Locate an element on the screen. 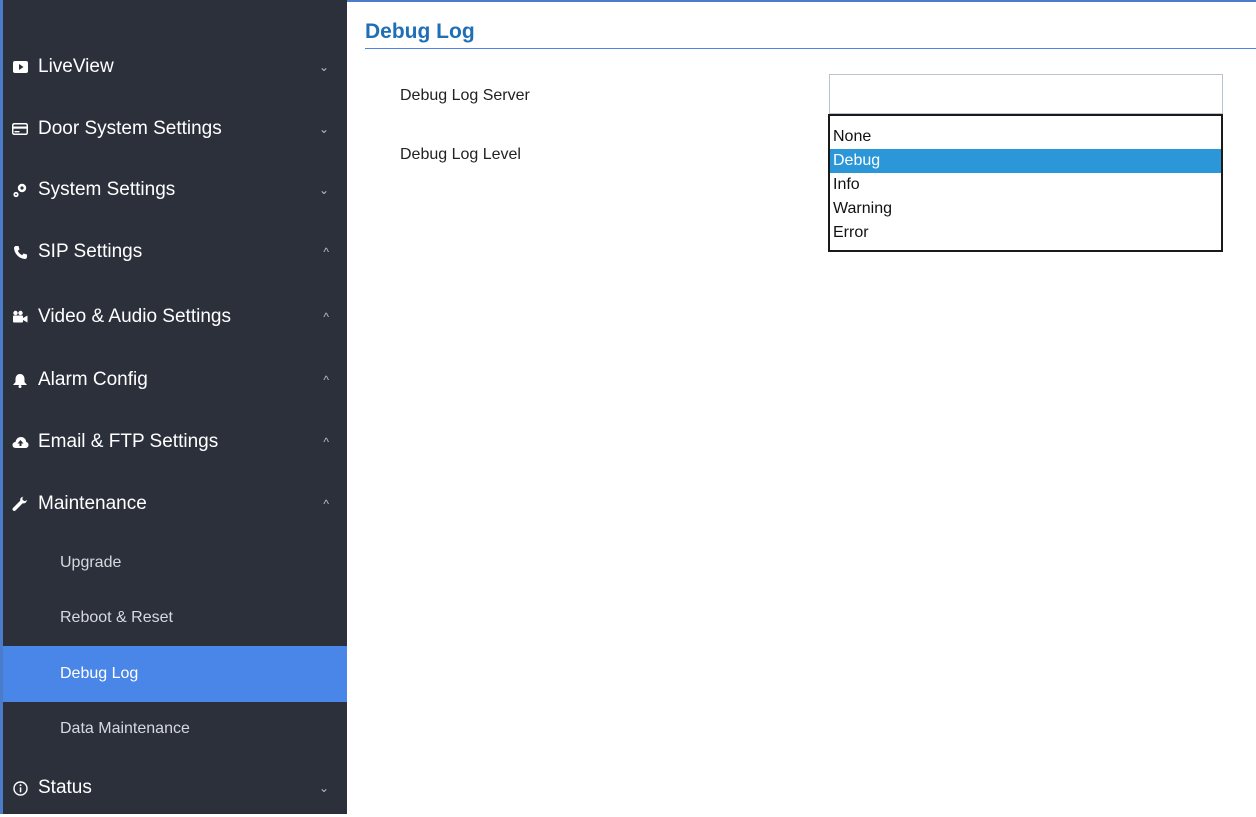 The height and width of the screenshot is (817, 1256). debug-log-server-input is located at coordinates (1026, 94).